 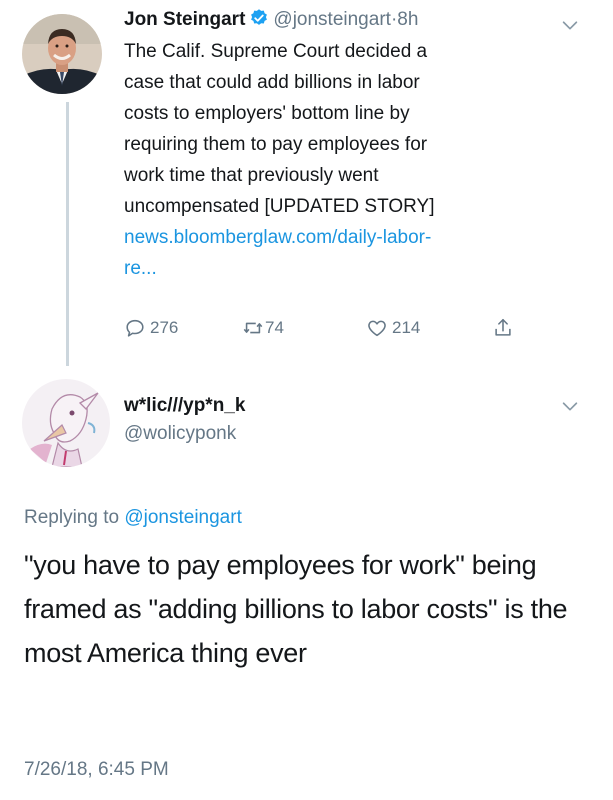 I want to click on tweet-header: Jon Steingart @jonsteingart·8h, so click(x=344, y=20).